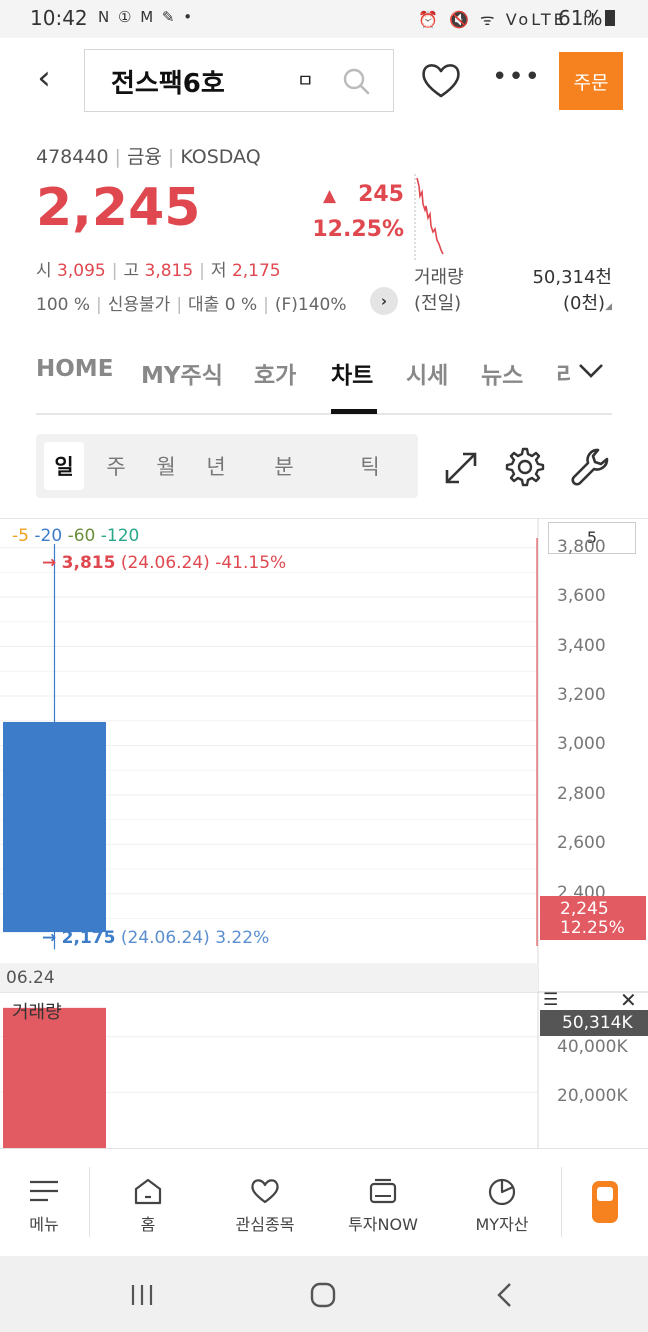 The image size is (648, 1332). What do you see at coordinates (383, 1191) in the screenshot?
I see `news-icon` at bounding box center [383, 1191].